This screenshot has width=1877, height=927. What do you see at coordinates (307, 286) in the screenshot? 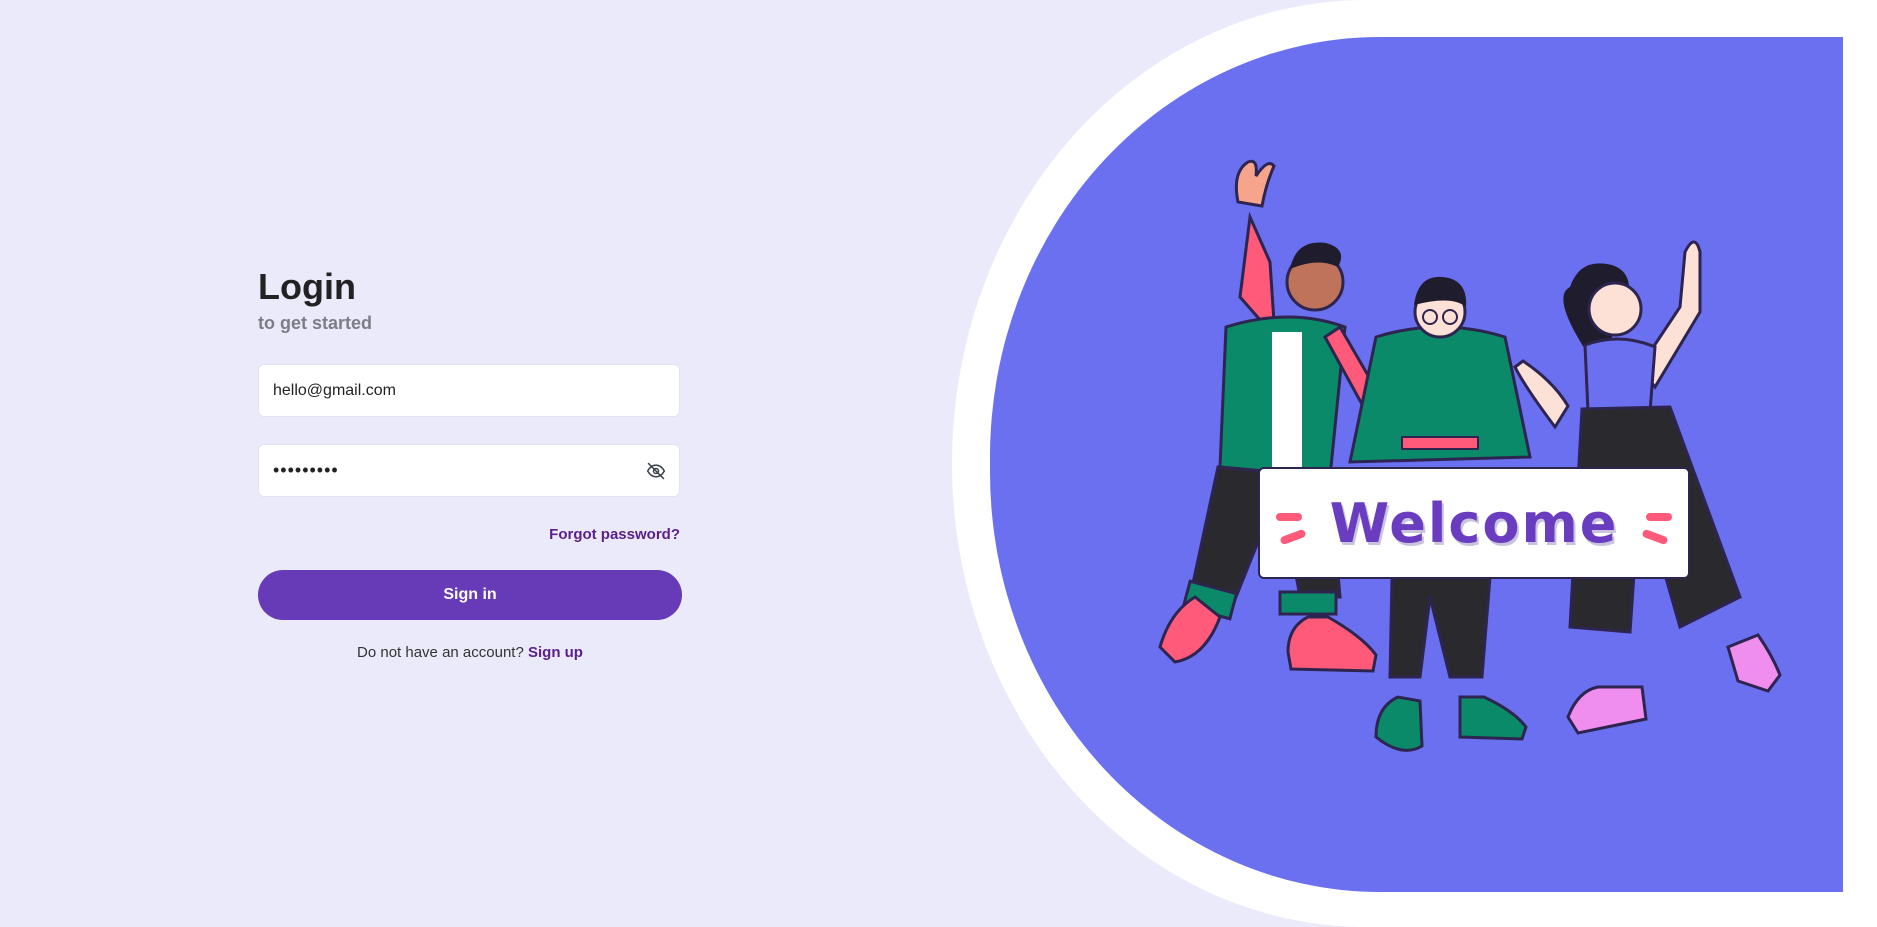
I see `page-title: Login` at bounding box center [307, 286].